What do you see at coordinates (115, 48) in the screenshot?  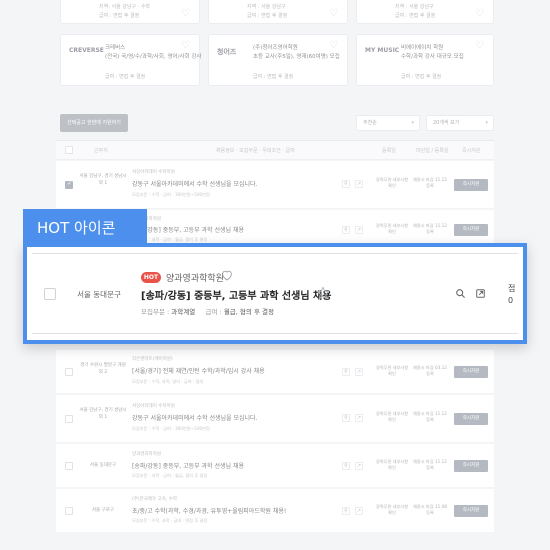 I see `card-company: 크레버스` at bounding box center [115, 48].